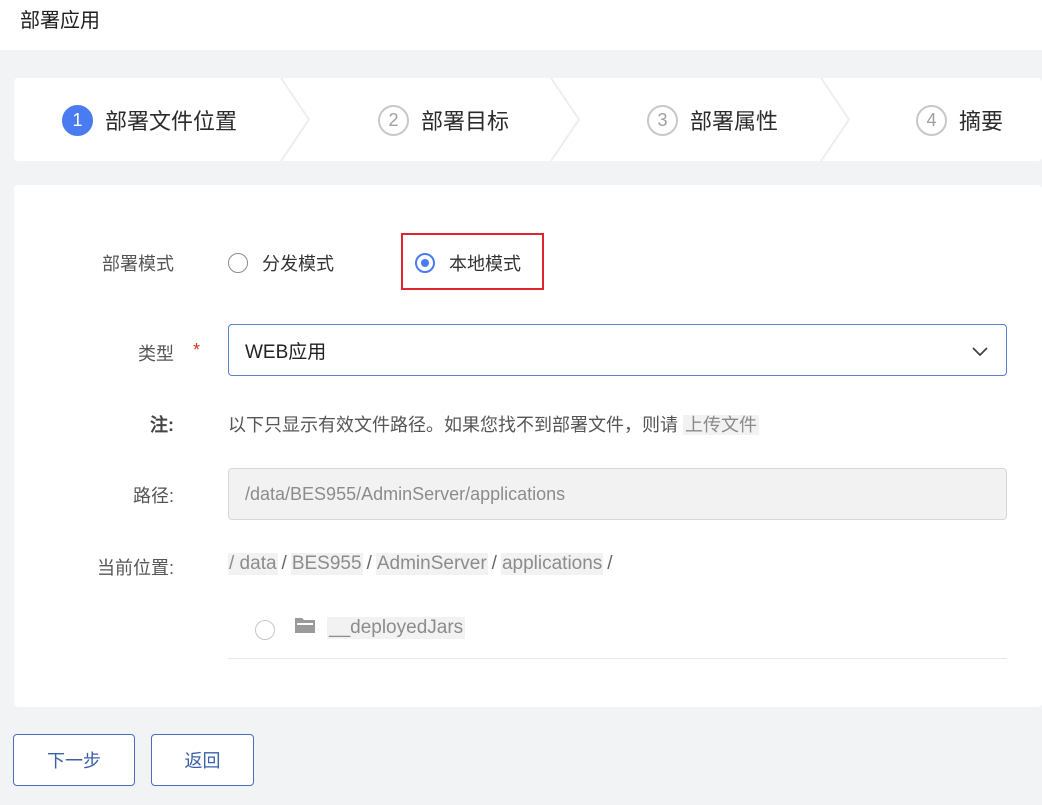 The image size is (1042, 805). I want to click on path-value: /data/BES955/AdminServer/applications, so click(405, 493).